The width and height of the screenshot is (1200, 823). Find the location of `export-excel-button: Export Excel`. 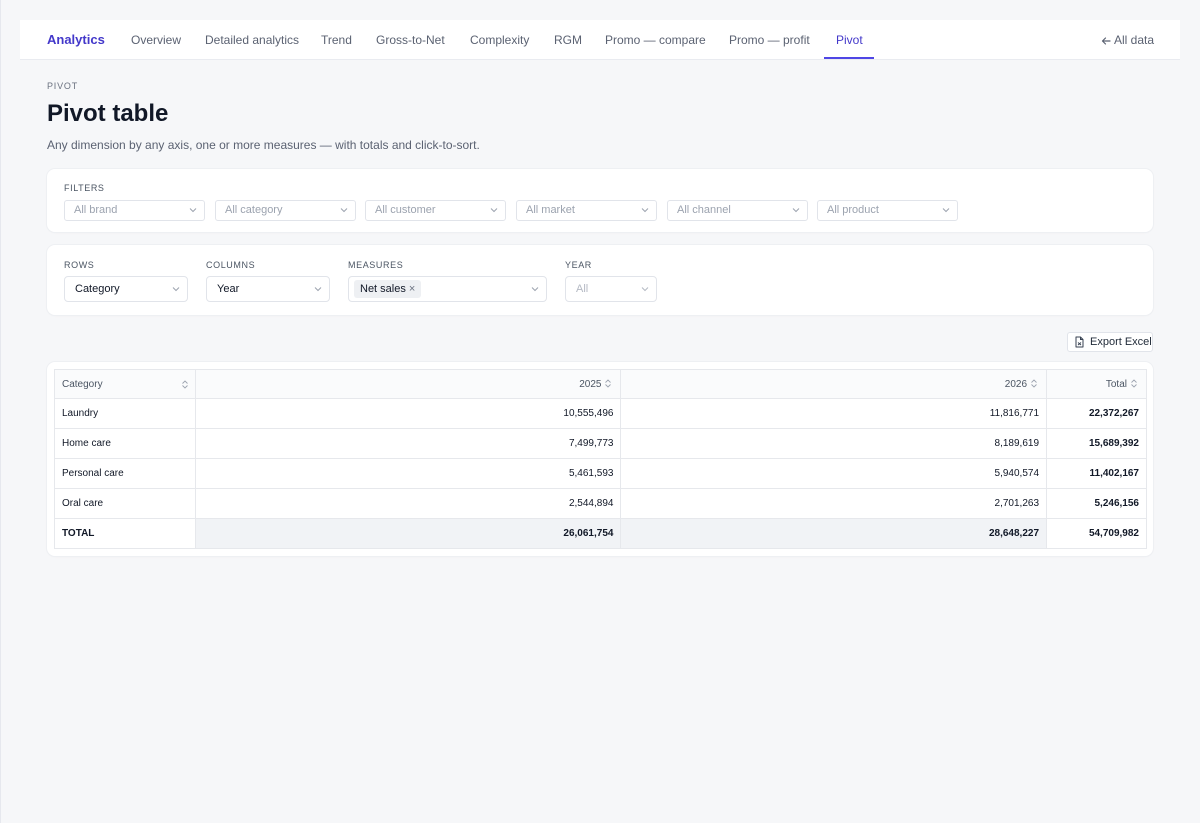

export-excel-button: Export Excel is located at coordinates (1110, 342).